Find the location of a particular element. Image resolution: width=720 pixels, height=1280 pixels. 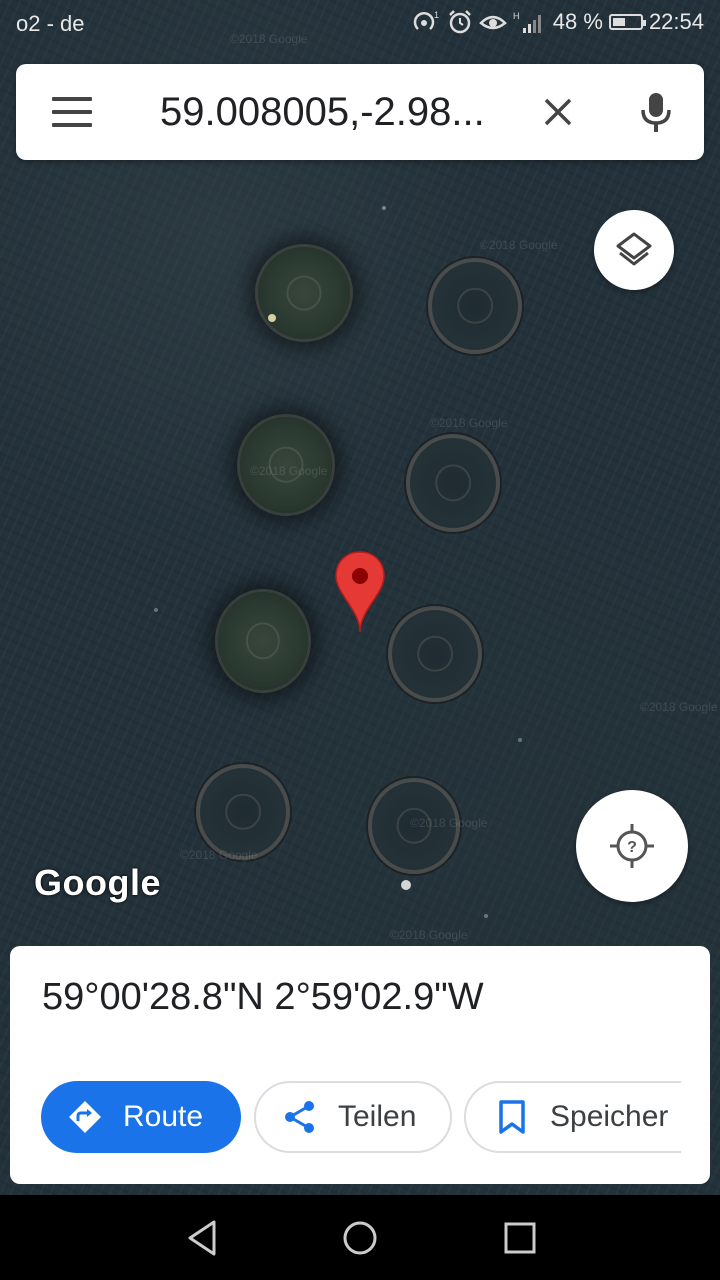

share-label: Teilen is located at coordinates (377, 1116).